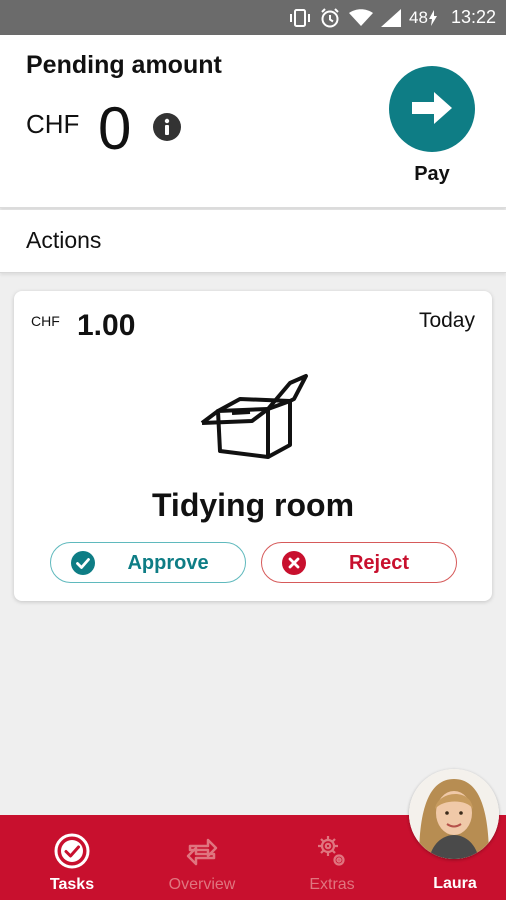 The width and height of the screenshot is (506, 900). I want to click on task-title: Tidying room, so click(253, 505).